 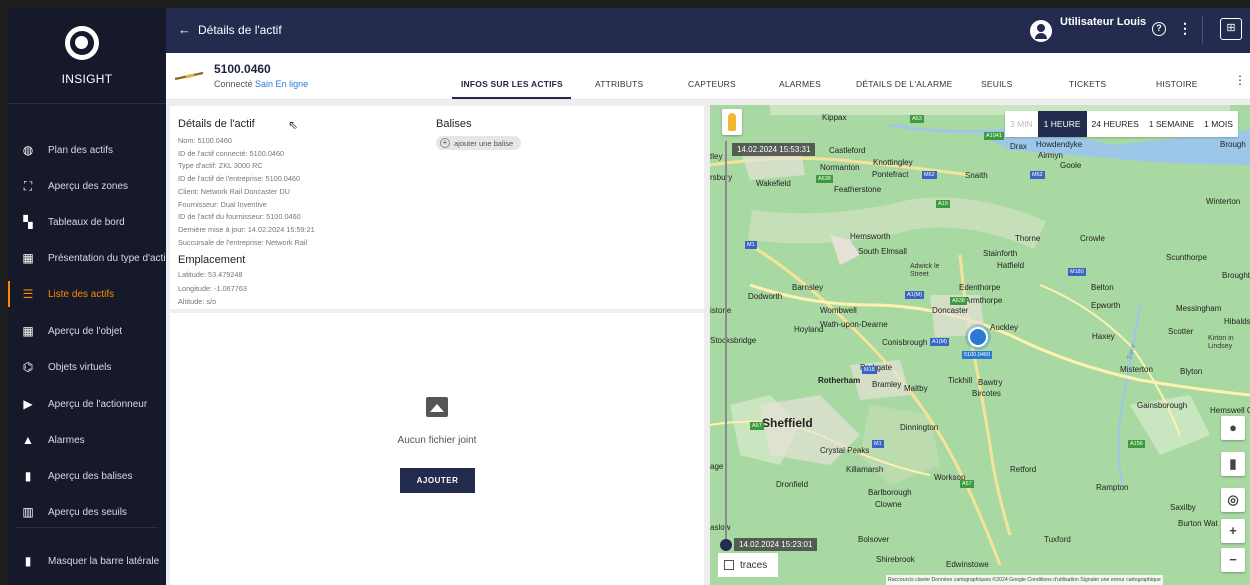 I want to click on street-view-pegman-icon, so click(x=732, y=122).